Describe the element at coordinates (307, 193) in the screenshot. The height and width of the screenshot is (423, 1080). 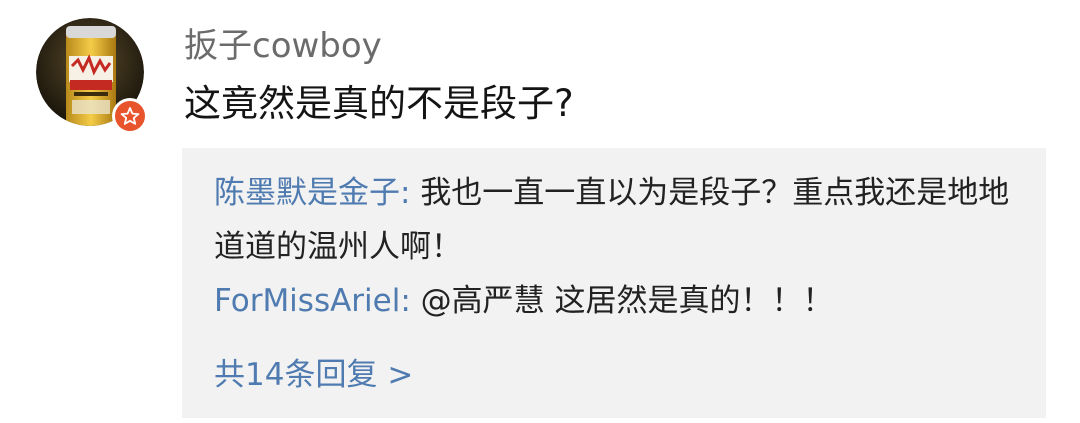
I see `reply-username: 陈墨默是金子` at that location.